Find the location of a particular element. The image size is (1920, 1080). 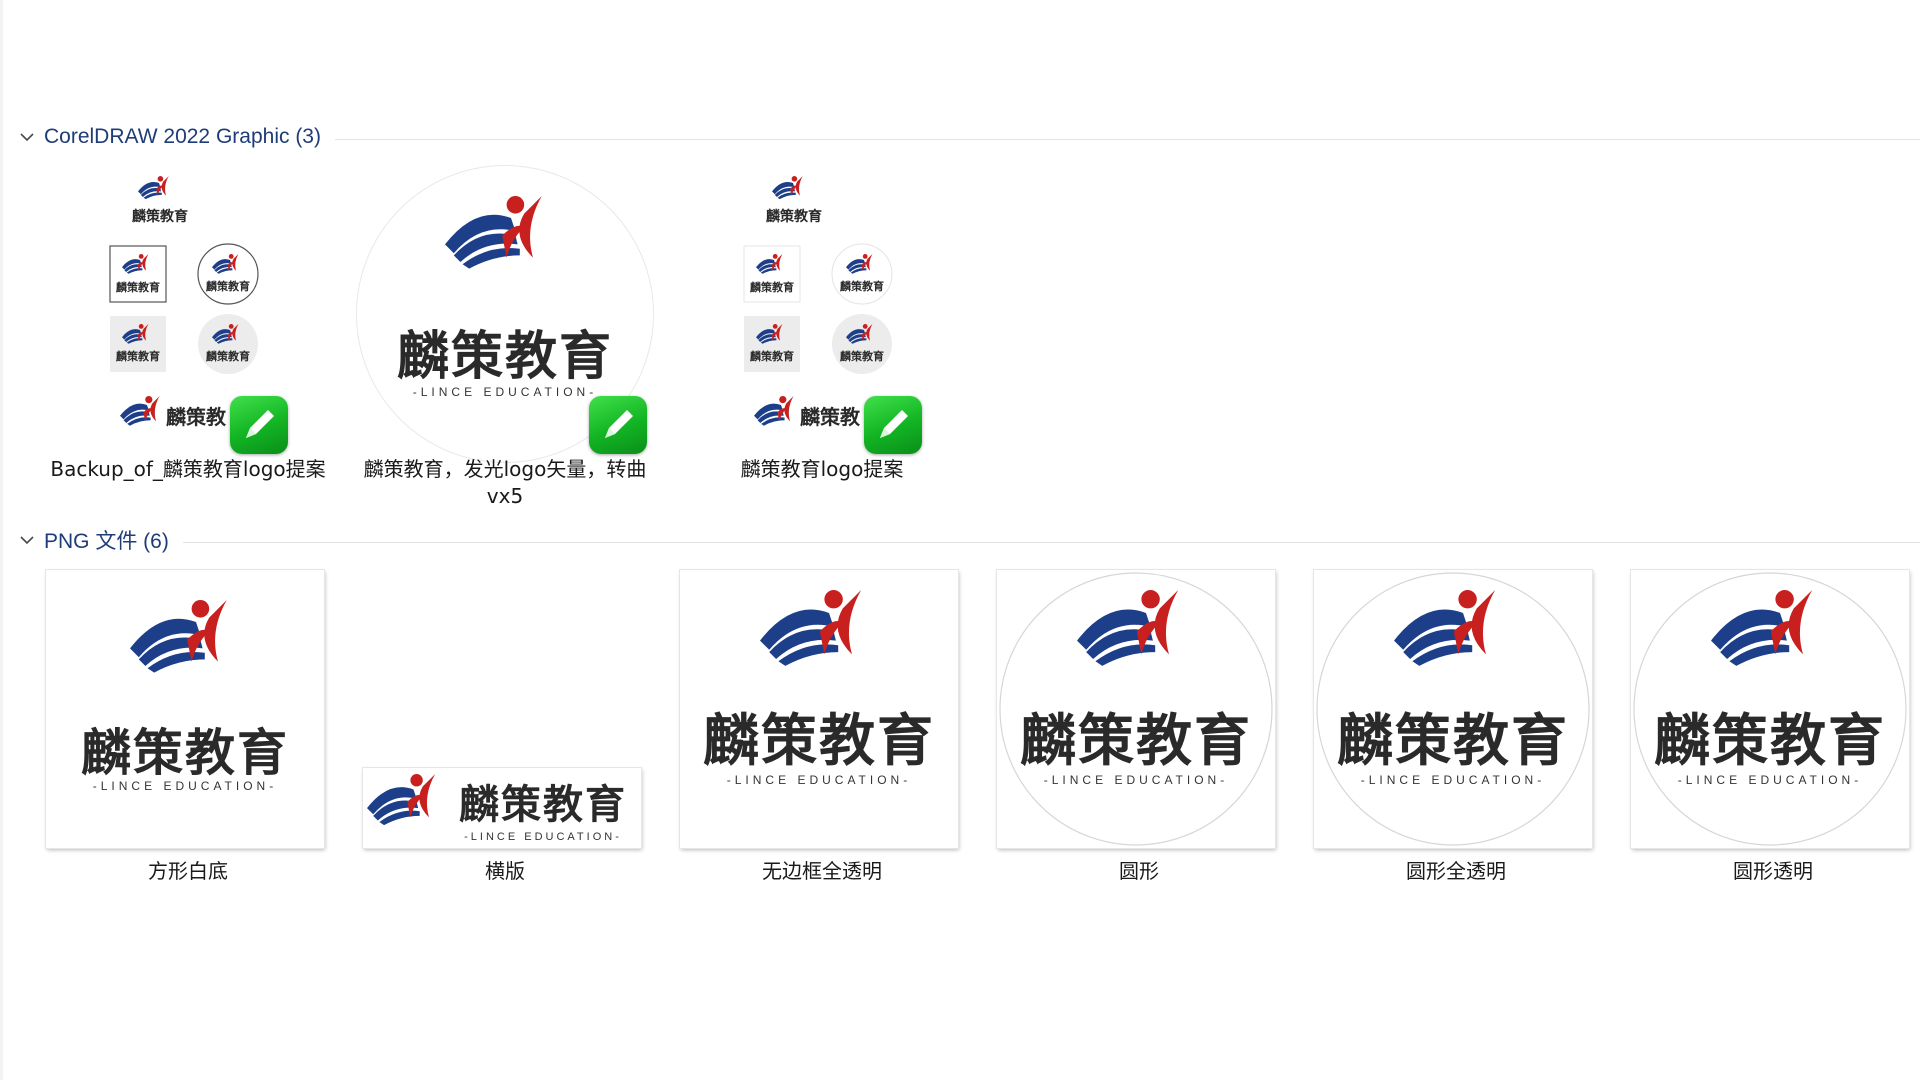

file-name: 方形白底 is located at coordinates (188, 871).